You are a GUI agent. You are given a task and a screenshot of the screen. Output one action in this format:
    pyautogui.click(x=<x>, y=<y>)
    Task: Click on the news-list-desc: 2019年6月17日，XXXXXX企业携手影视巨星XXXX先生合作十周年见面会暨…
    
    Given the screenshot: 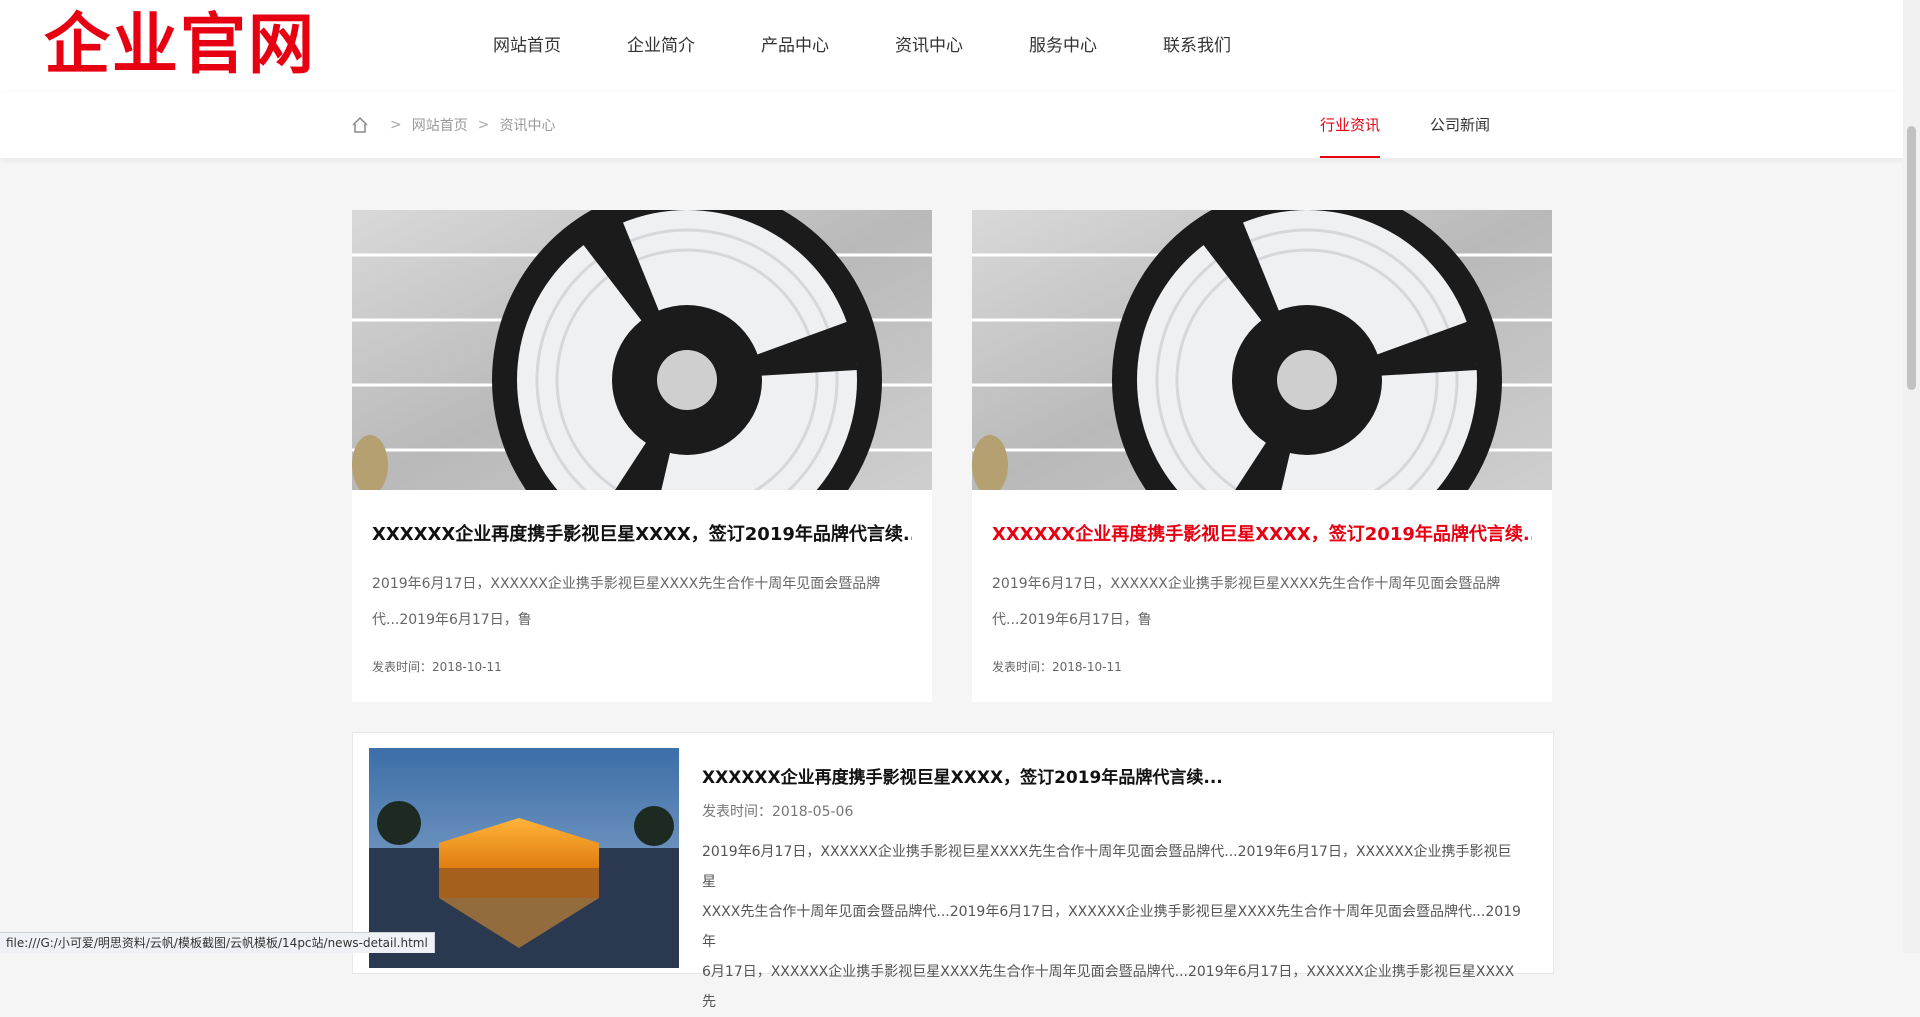 What is the action you would take?
    pyautogui.click(x=1112, y=927)
    